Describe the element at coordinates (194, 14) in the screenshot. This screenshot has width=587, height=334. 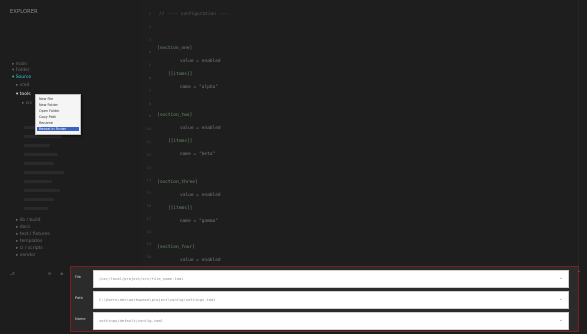
I see `code-line: // ---- configuration ----` at that location.